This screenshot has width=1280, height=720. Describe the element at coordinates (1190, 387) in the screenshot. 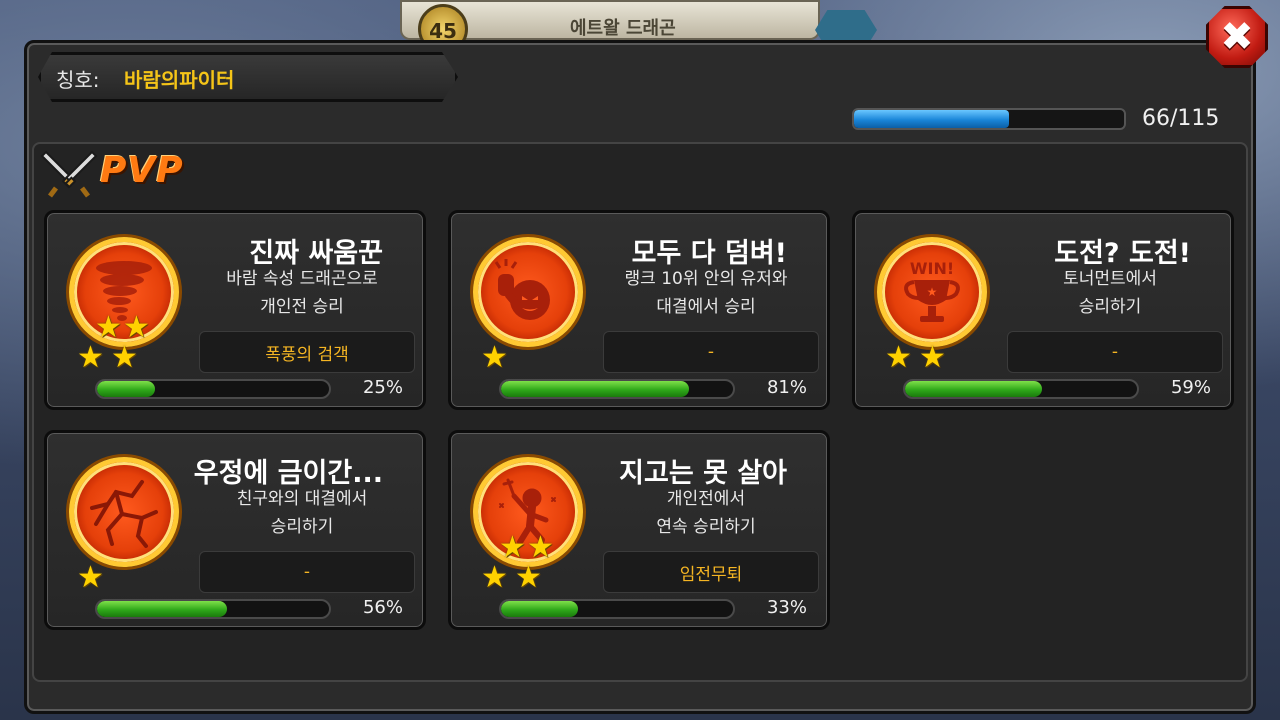

I see `achievement-percent: 59%` at that location.